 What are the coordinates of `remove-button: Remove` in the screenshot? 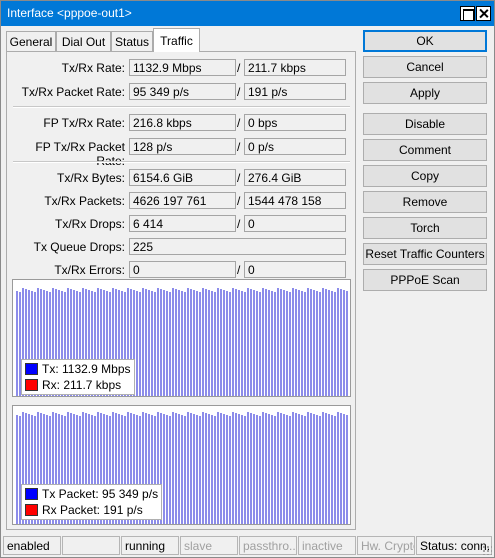 It's located at (425, 202).